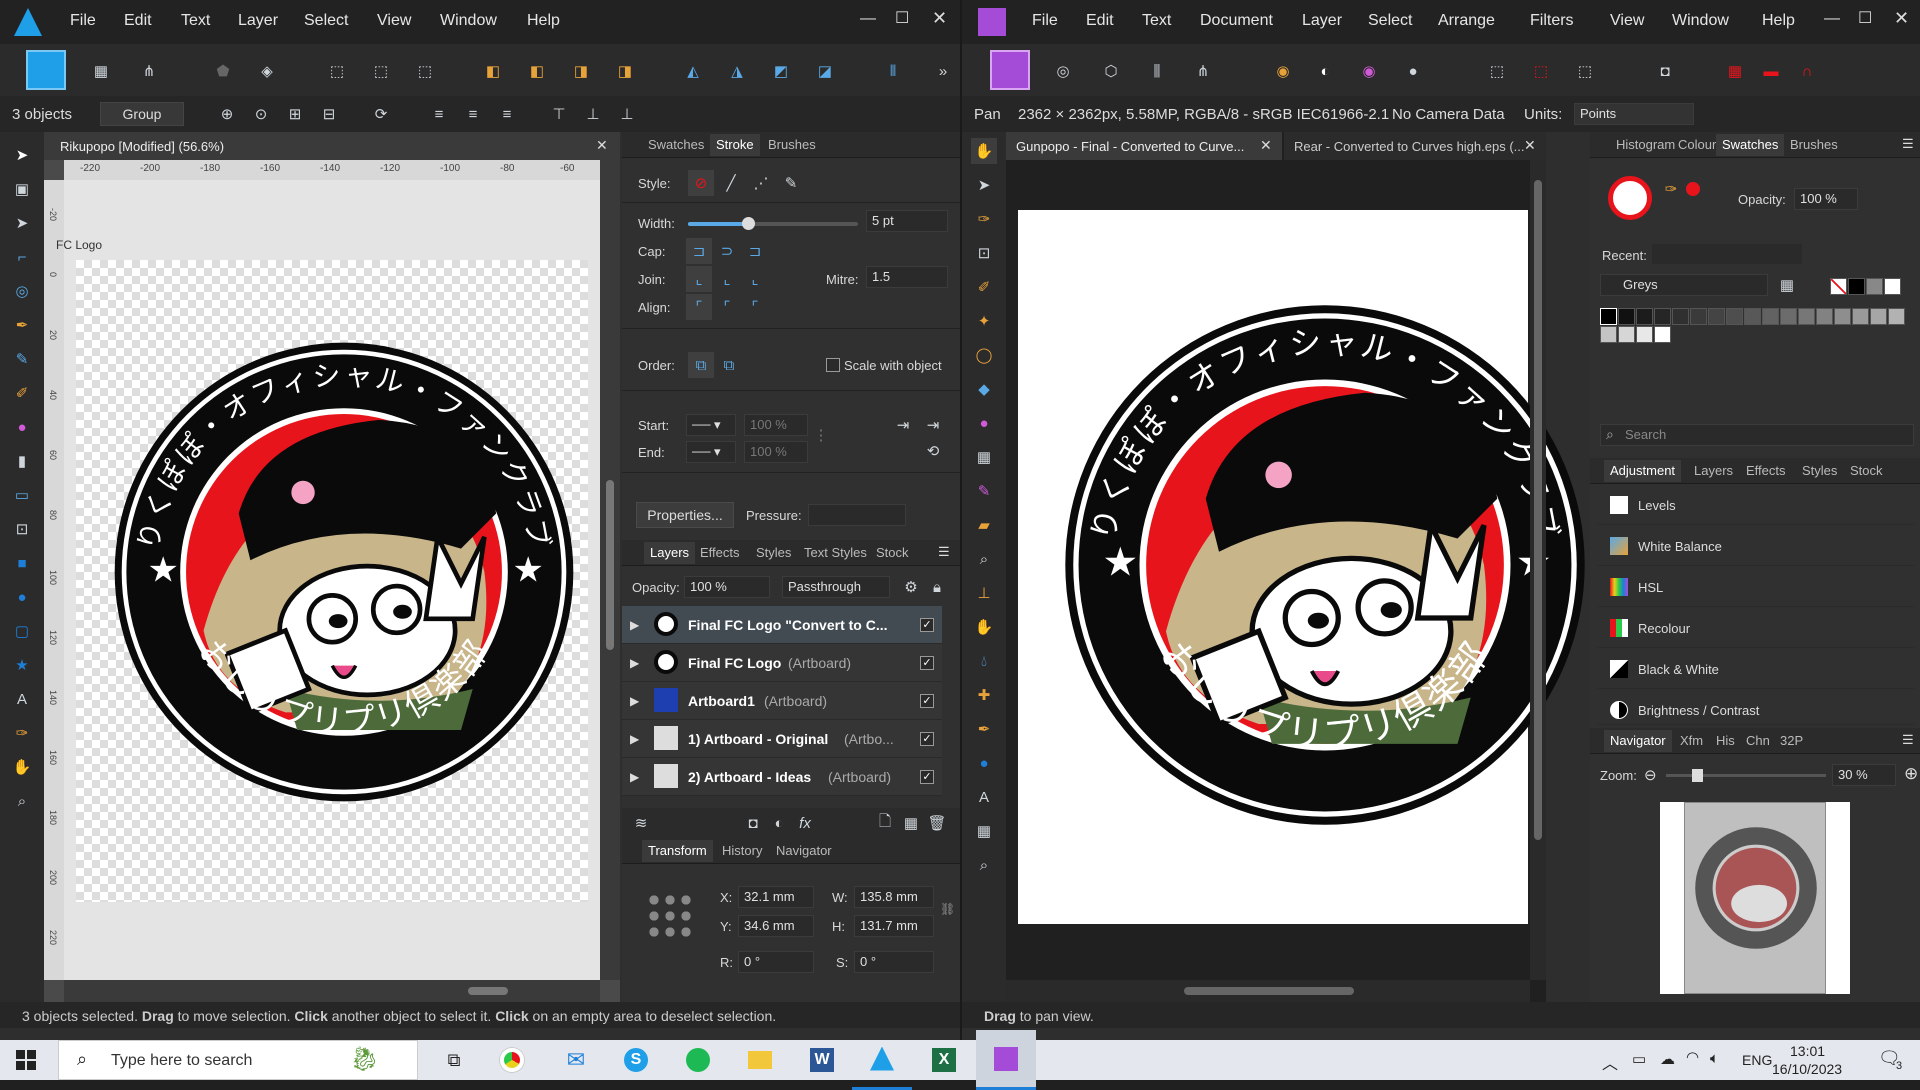  Describe the element at coordinates (937, 823) in the screenshot. I see `delete-layer-icon: 🗑︎` at that location.